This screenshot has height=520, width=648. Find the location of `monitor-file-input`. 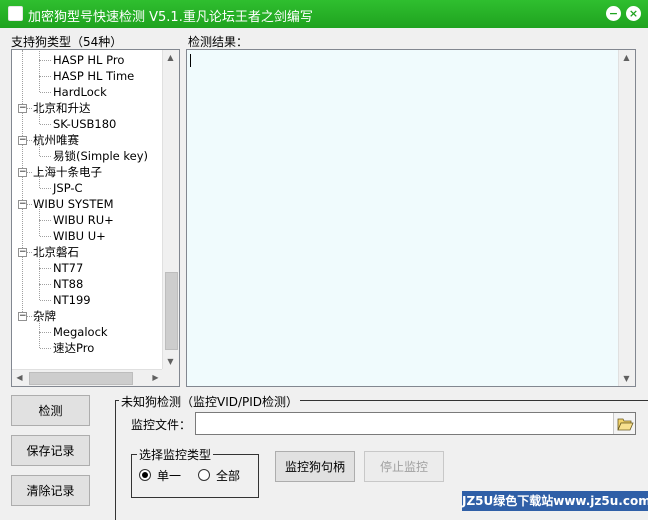

monitor-file-input is located at coordinates (415, 423).